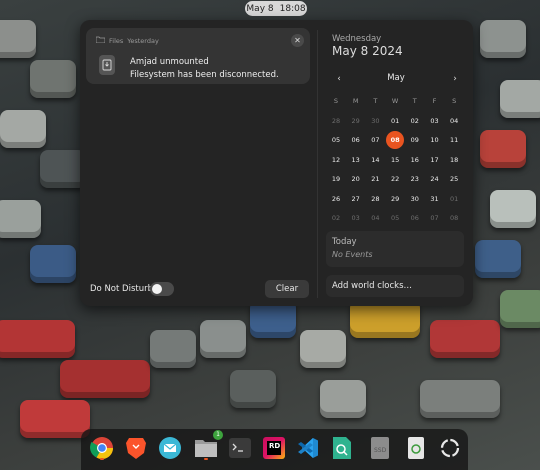 The image size is (540, 470). Describe the element at coordinates (339, 79) in the screenshot. I see `chevron-left-icon: ‹` at that location.